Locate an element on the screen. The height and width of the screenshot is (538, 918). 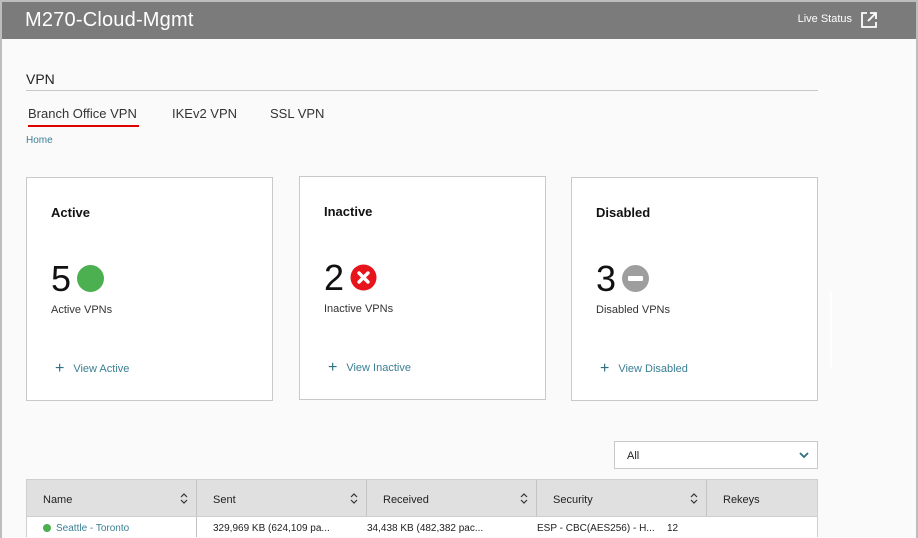
red-x-circle-icon is located at coordinates (363, 277).